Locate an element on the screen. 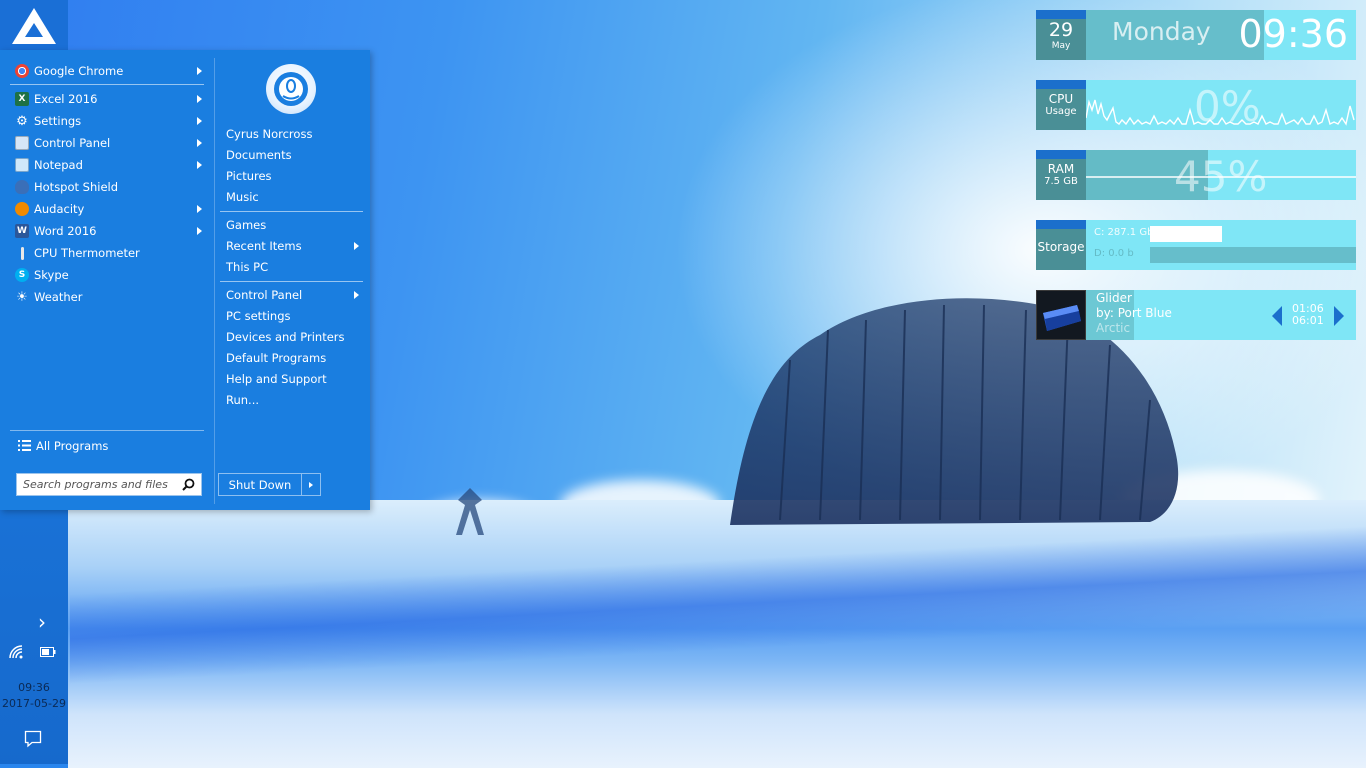  places-pictures: Pictures is located at coordinates (249, 176).